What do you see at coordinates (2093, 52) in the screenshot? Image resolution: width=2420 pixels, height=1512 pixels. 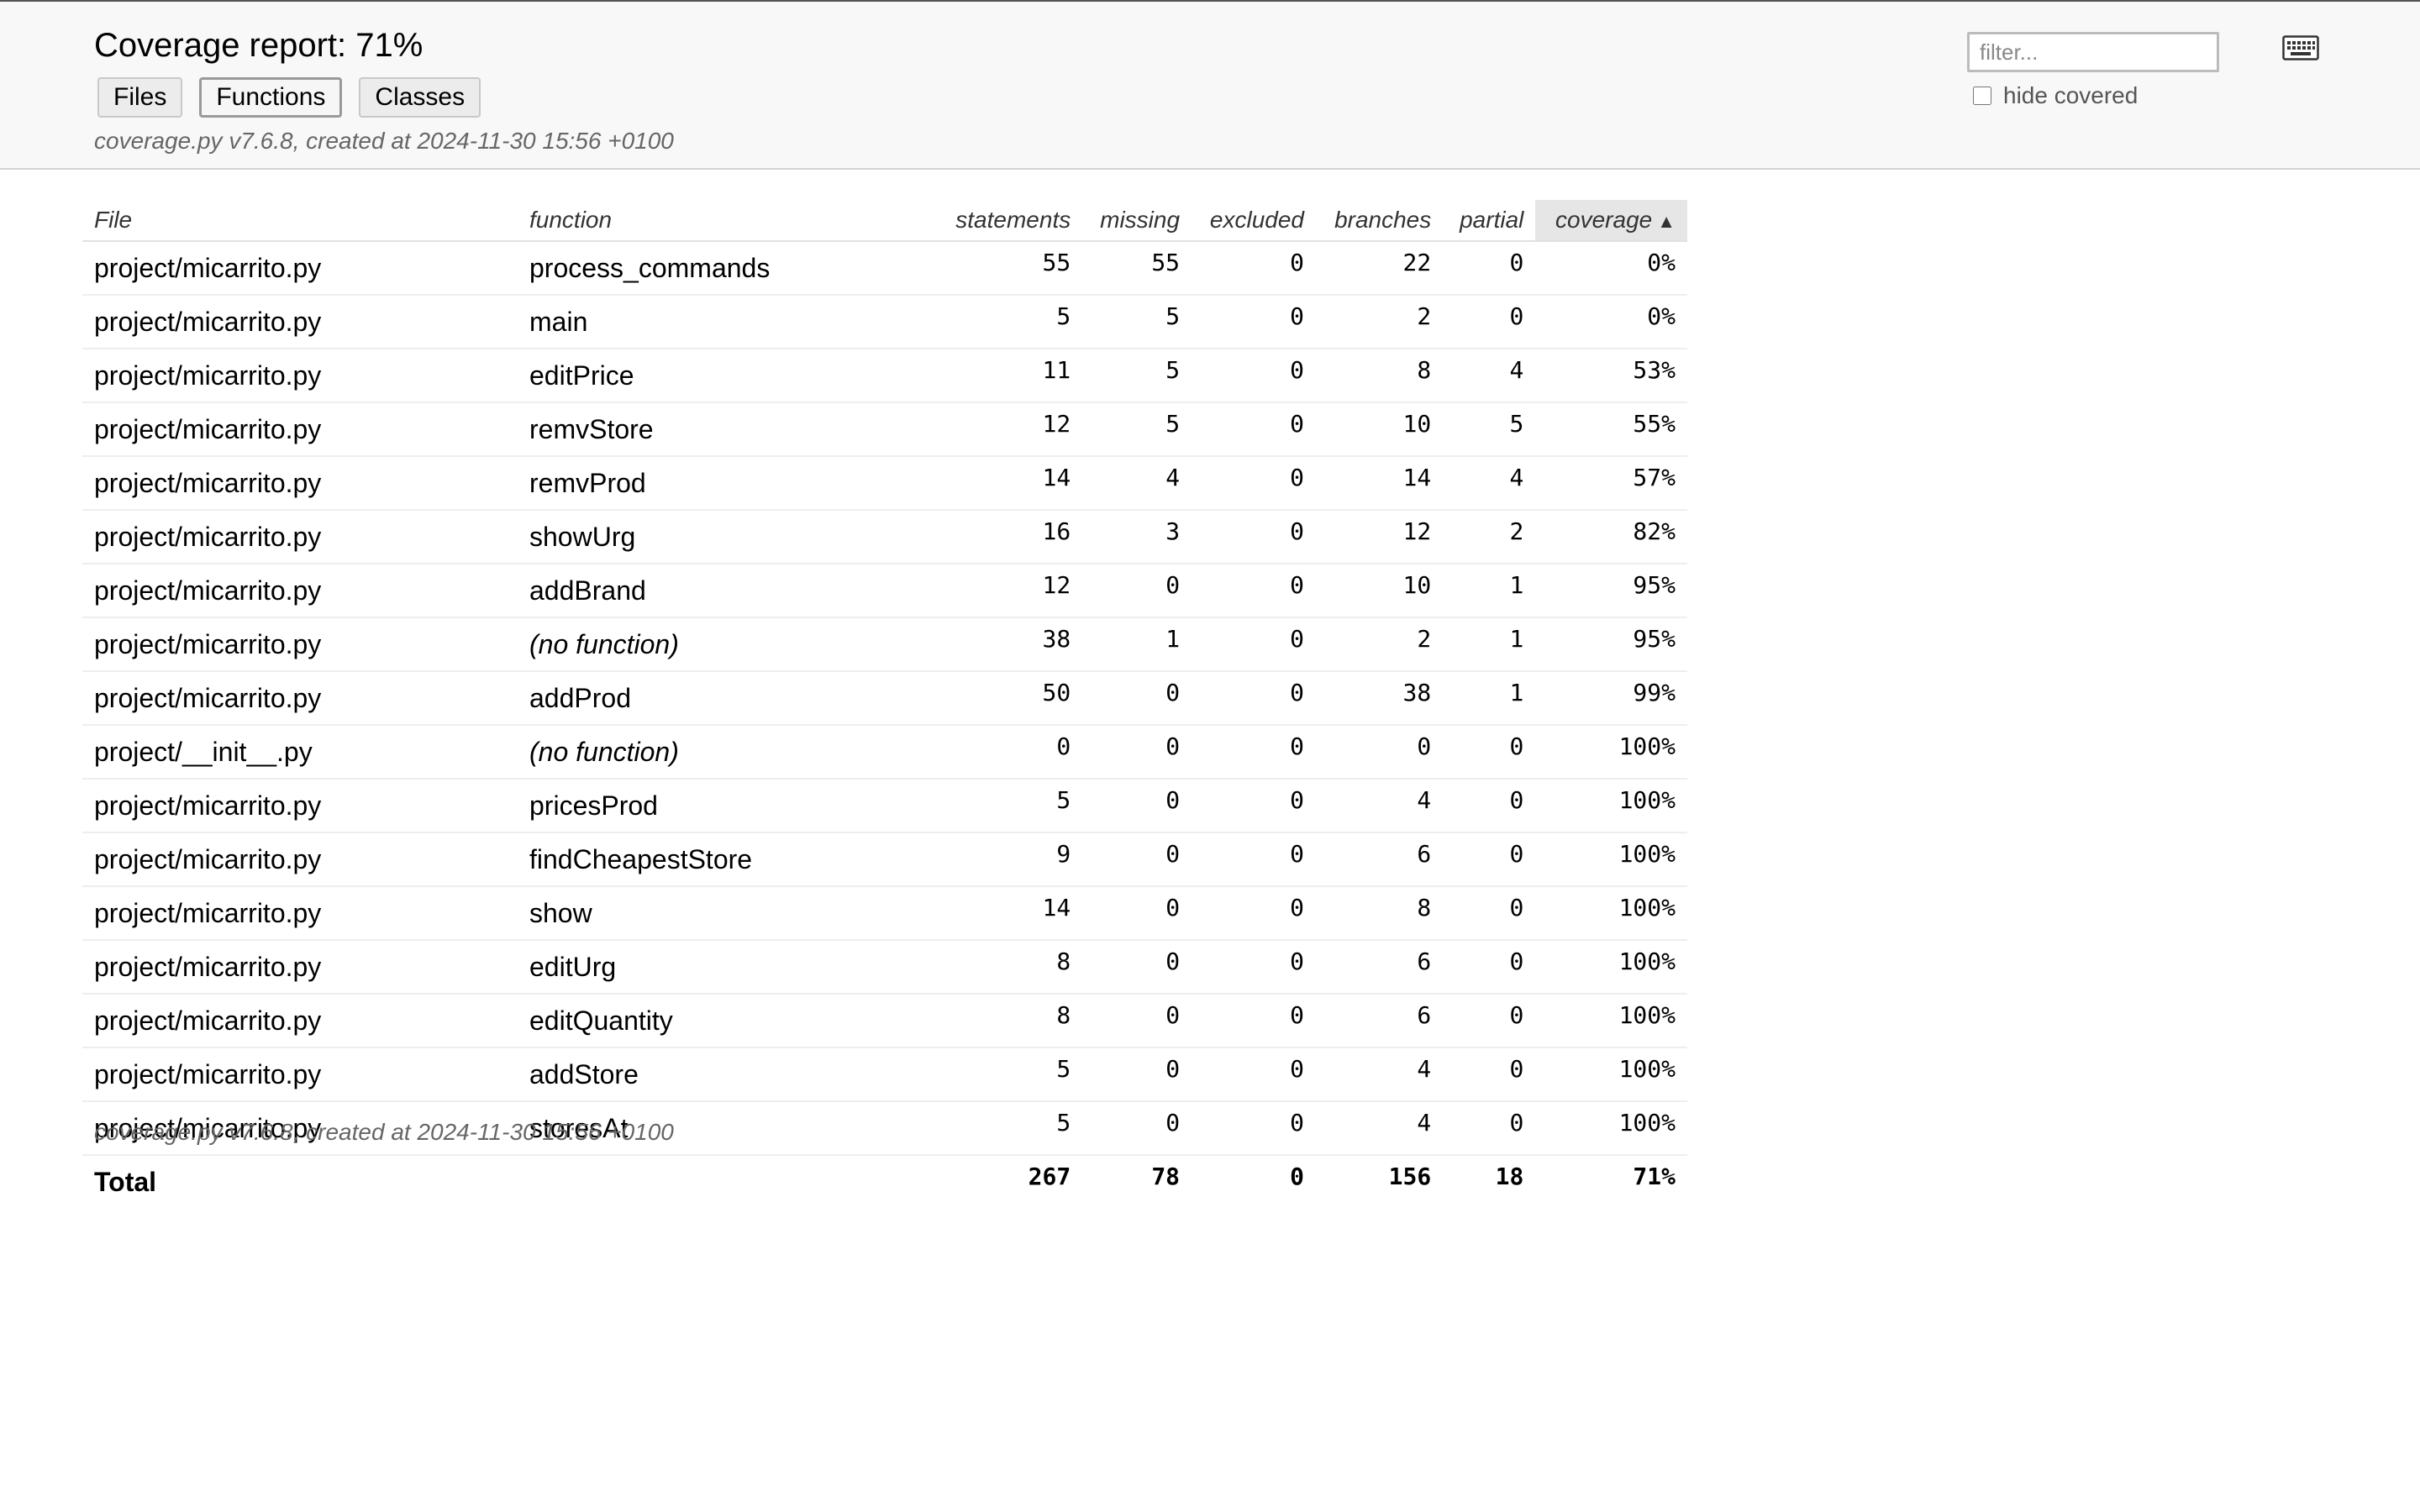 I see `filter-input` at bounding box center [2093, 52].